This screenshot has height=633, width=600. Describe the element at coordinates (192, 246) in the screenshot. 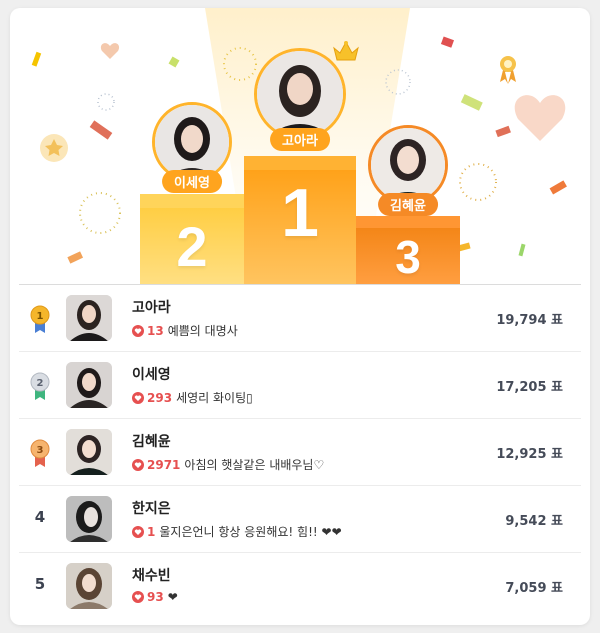

I see `podium-number-2: 2` at that location.